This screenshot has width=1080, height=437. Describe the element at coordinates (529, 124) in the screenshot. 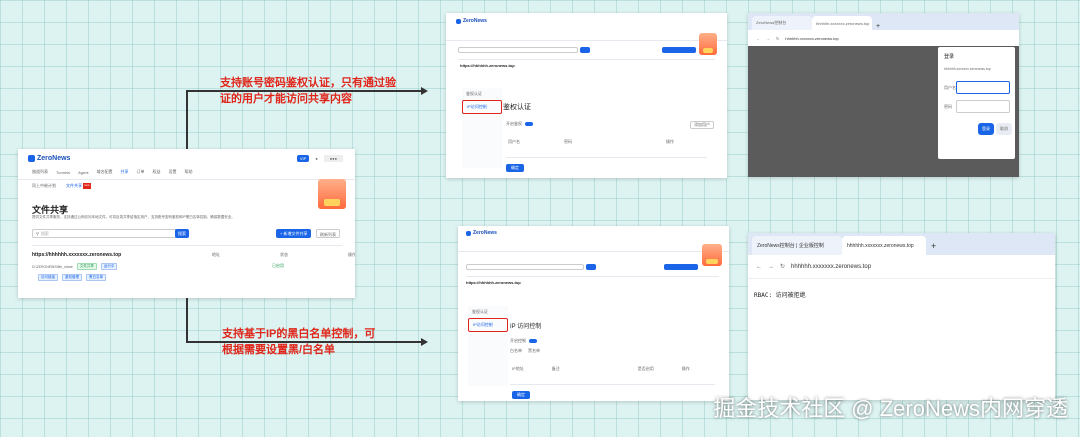

I see `auth-toggle-switch` at that location.